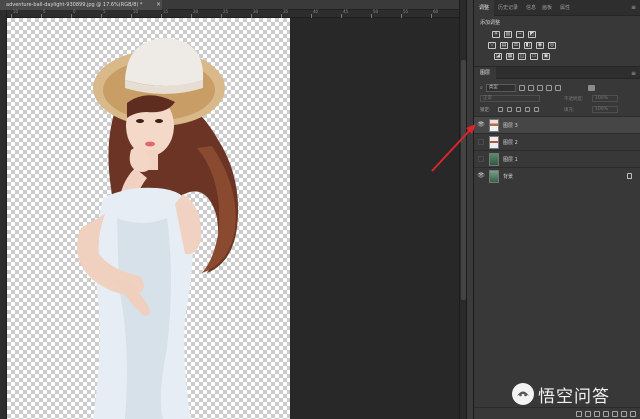 This screenshot has height=419, width=640. I want to click on arrow-shaft, so click(451, 150).